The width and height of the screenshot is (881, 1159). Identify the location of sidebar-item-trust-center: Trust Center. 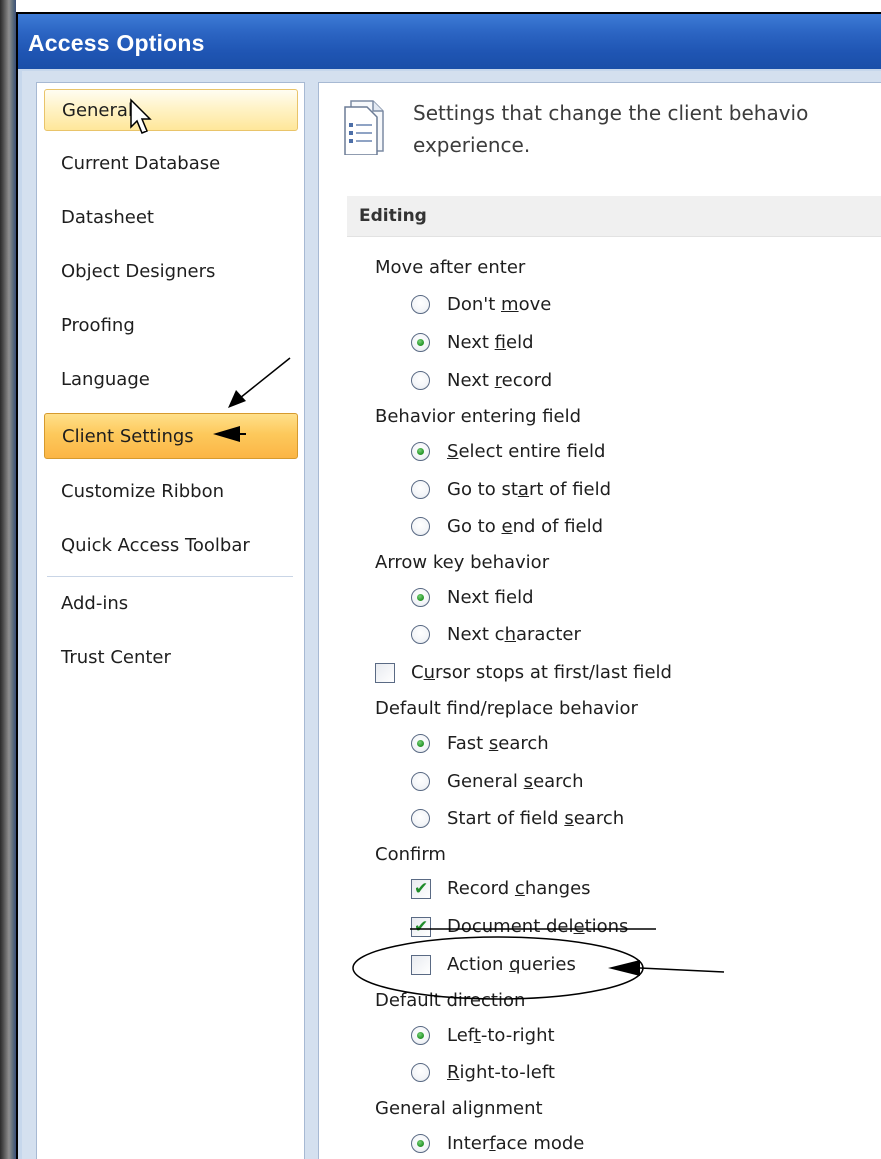
(171, 658).